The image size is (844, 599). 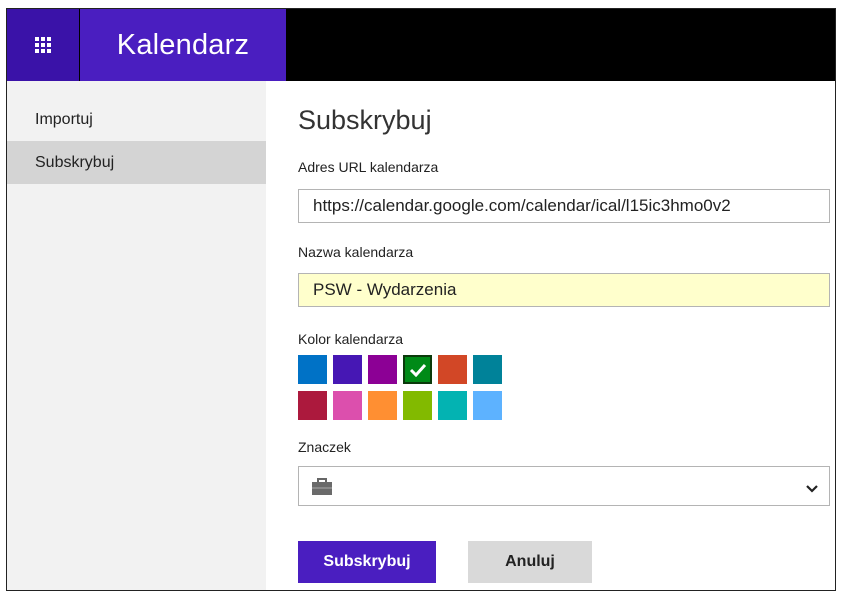 I want to click on cancel-button: Anuluj, so click(x=530, y=562).